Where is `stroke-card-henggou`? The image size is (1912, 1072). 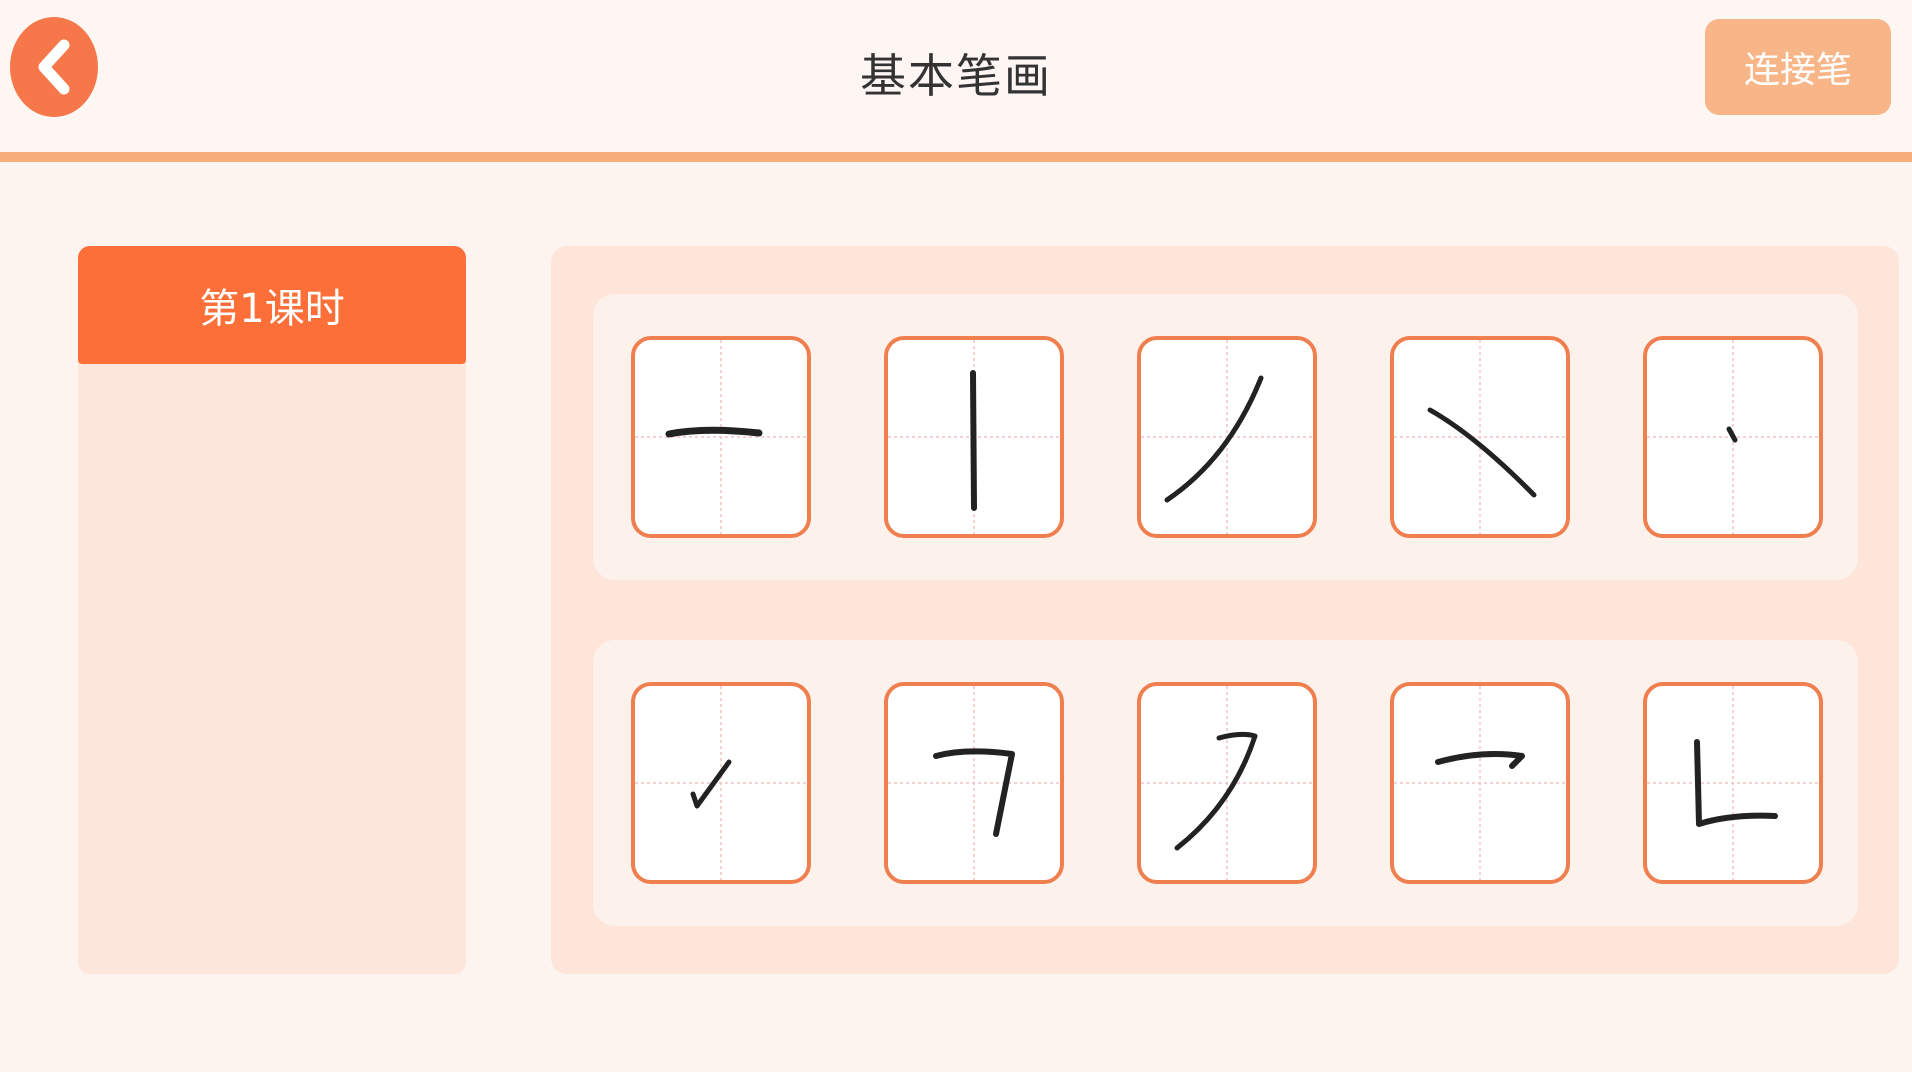
stroke-card-henggou is located at coordinates (1480, 783).